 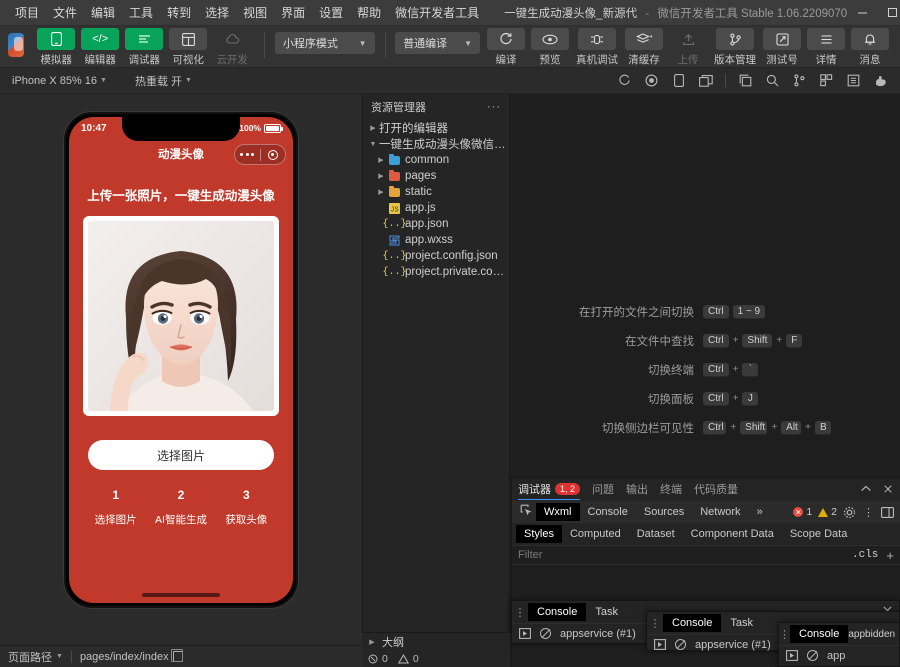 What do you see at coordinates (624, 80) in the screenshot?
I see `rotate-icon` at bounding box center [624, 80].